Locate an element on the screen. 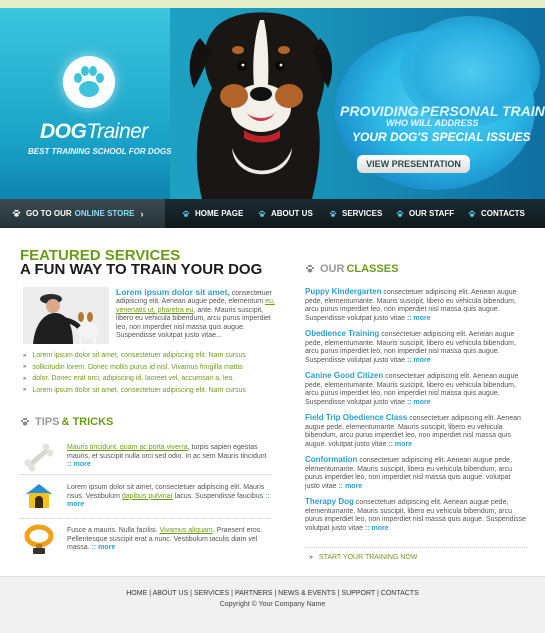 Image resolution: width=545 pixels, height=633 pixels. nav-item-contacts: CONTACTS is located at coordinates (496, 213).